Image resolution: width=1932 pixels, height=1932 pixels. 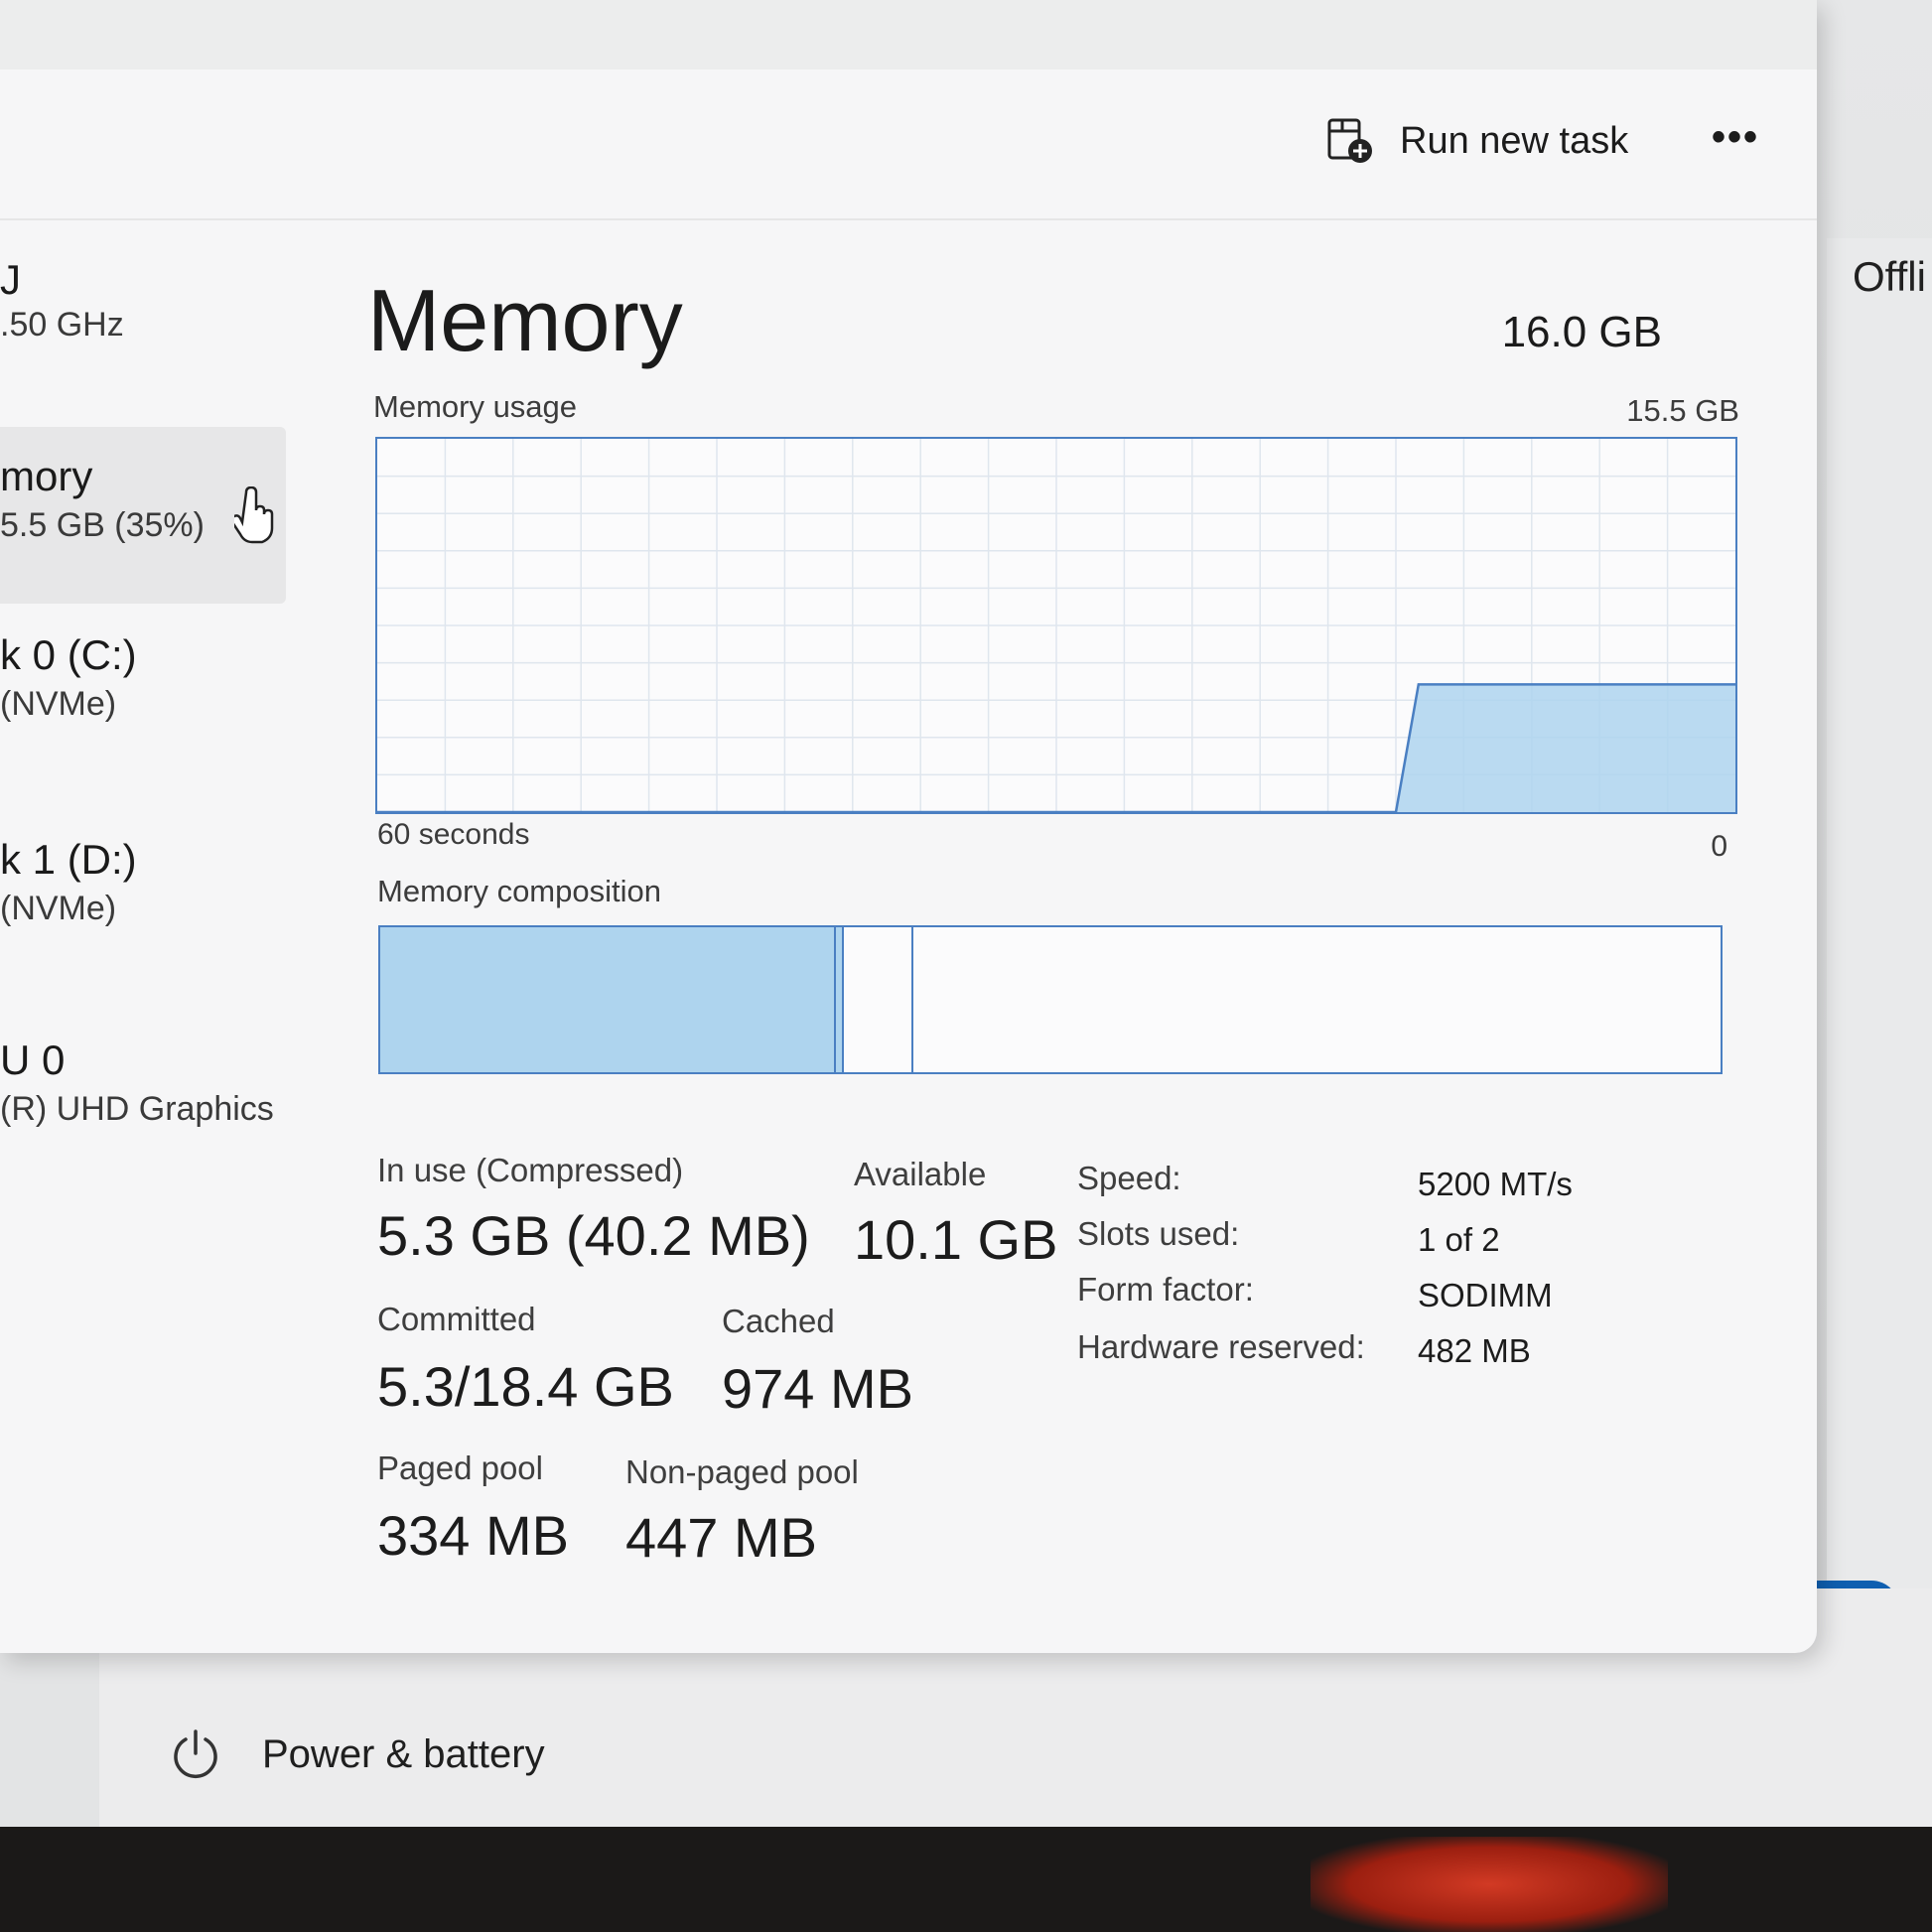 What do you see at coordinates (1475, 1350) in the screenshot?
I see `spec-hw-reserved-value: 482 MB` at bounding box center [1475, 1350].